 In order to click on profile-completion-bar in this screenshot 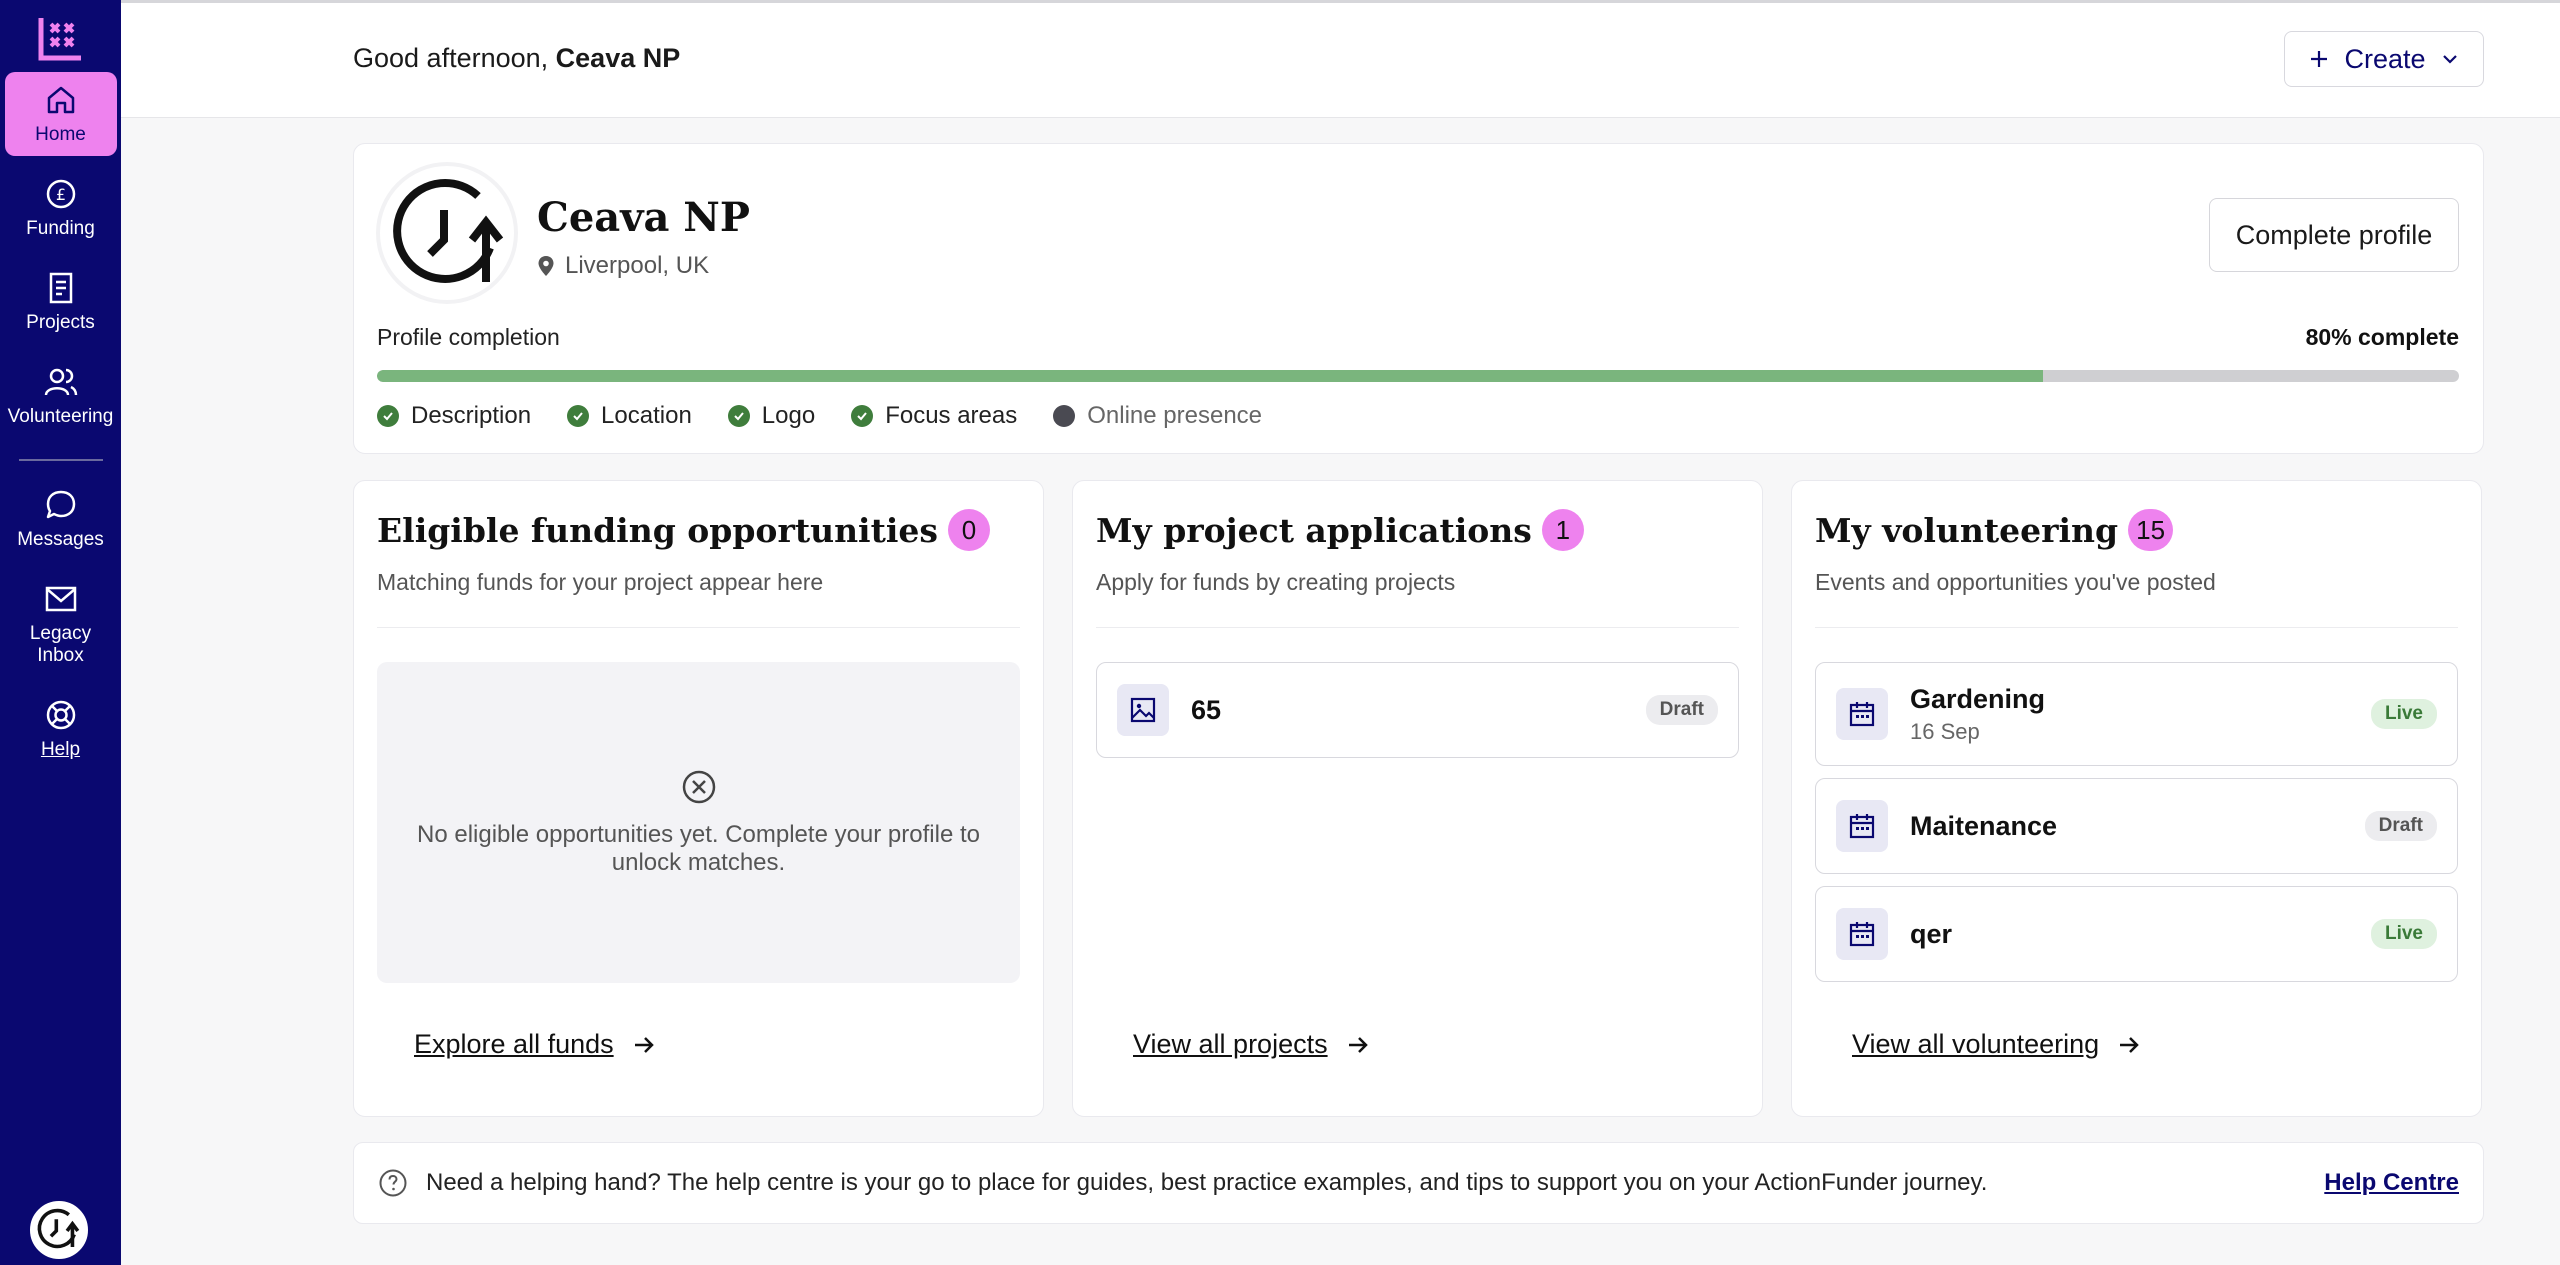, I will do `click(1418, 376)`.